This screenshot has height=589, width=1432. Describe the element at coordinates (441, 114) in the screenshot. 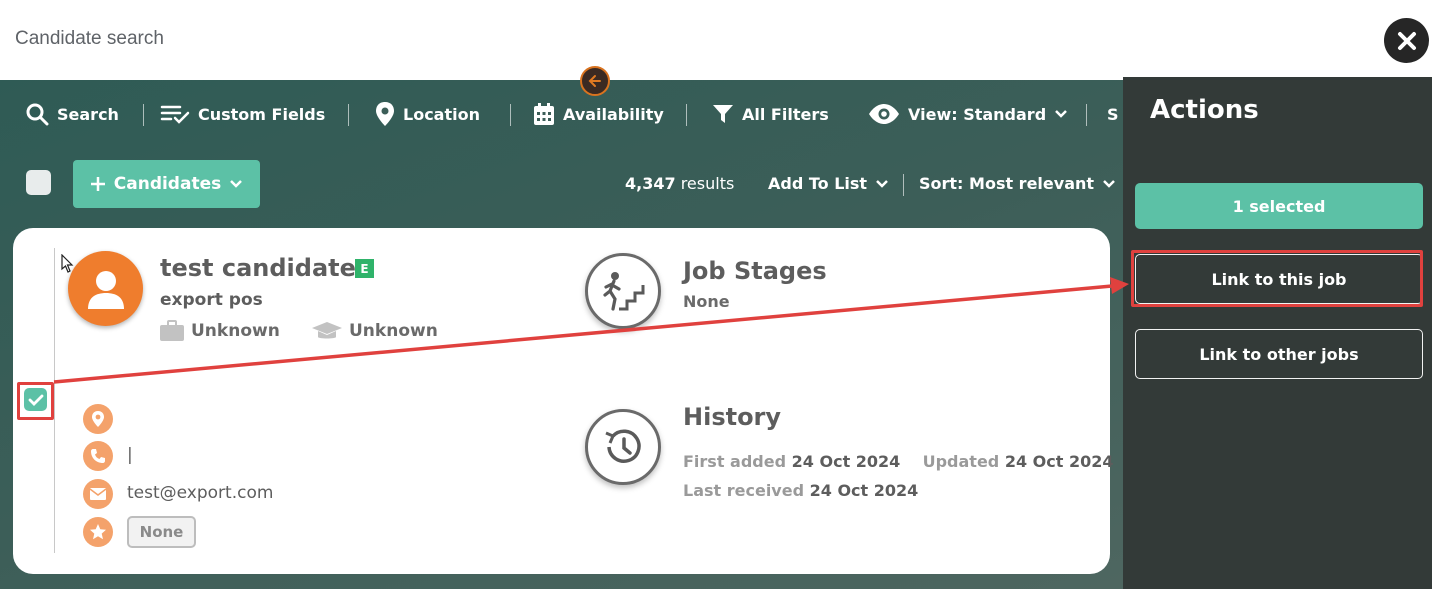

I see `location-label: Location` at that location.